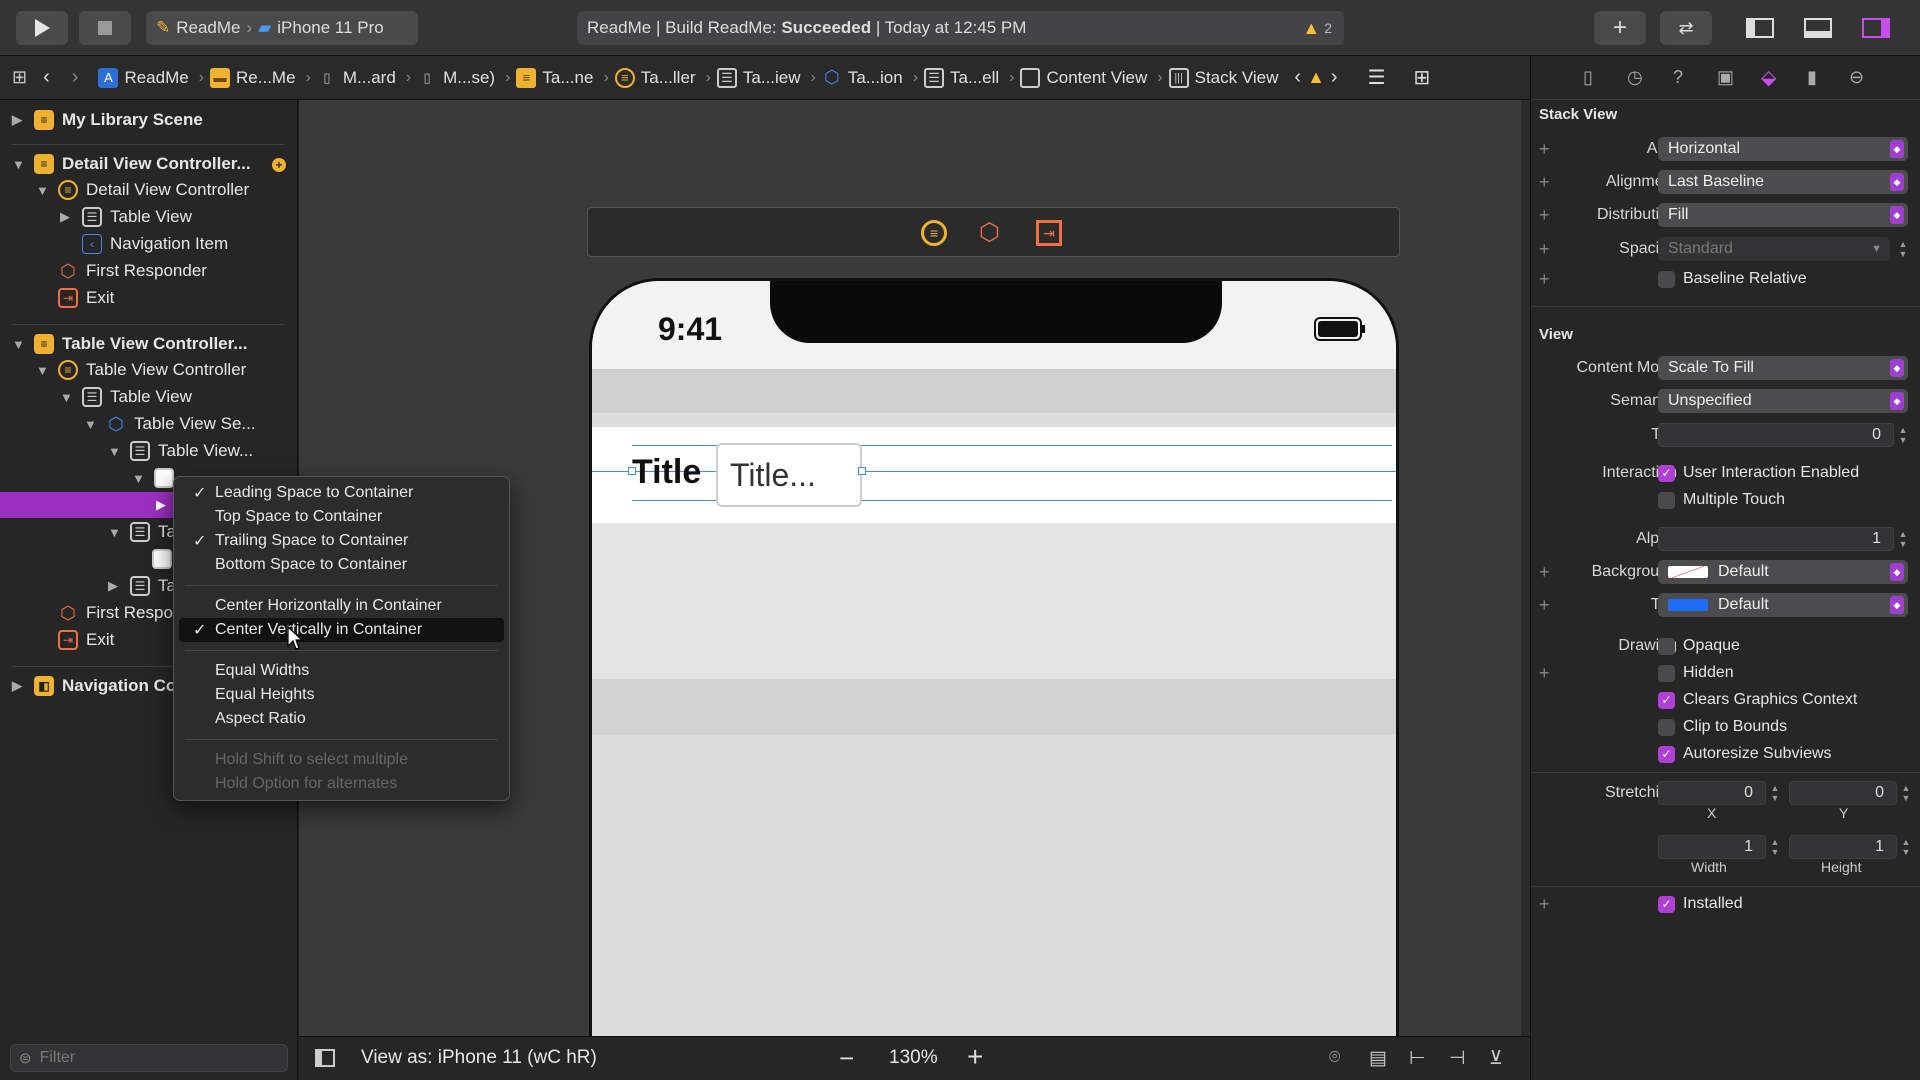 Image resolution: width=1920 pixels, height=1080 pixels. What do you see at coordinates (1666, 727) in the screenshot?
I see `clip-to-bounds-checkbox` at bounding box center [1666, 727].